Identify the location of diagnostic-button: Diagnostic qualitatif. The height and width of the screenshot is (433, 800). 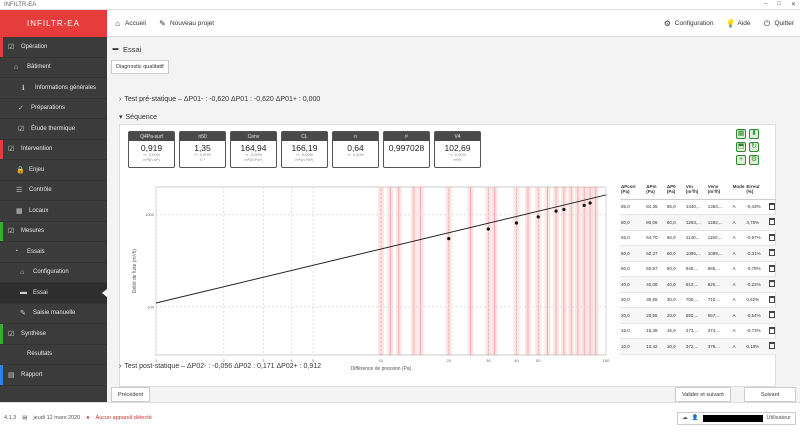
(140, 67).